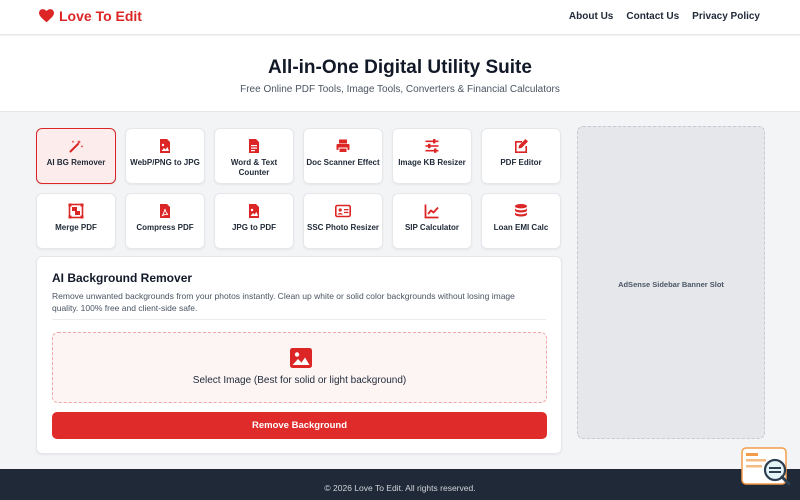 This screenshot has height=500, width=800. Describe the element at coordinates (431, 211) in the screenshot. I see `chart-line-icon` at that location.